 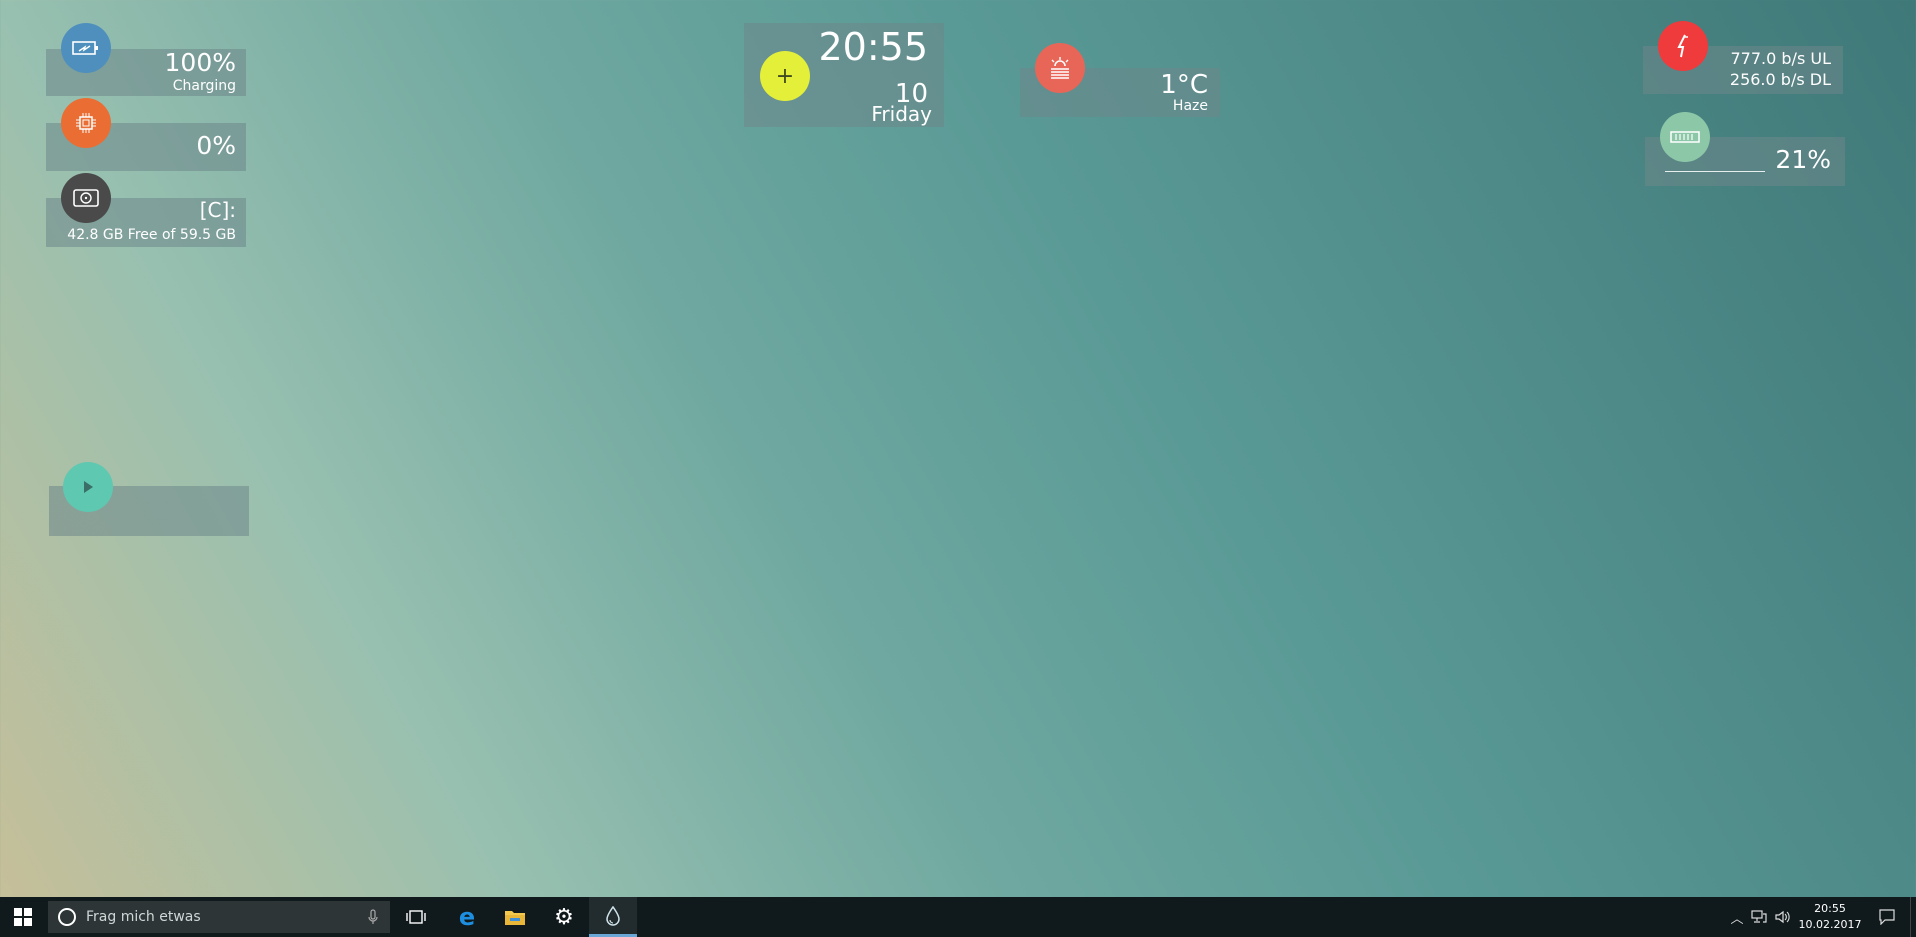 I want to click on play-button, so click(x=88, y=487).